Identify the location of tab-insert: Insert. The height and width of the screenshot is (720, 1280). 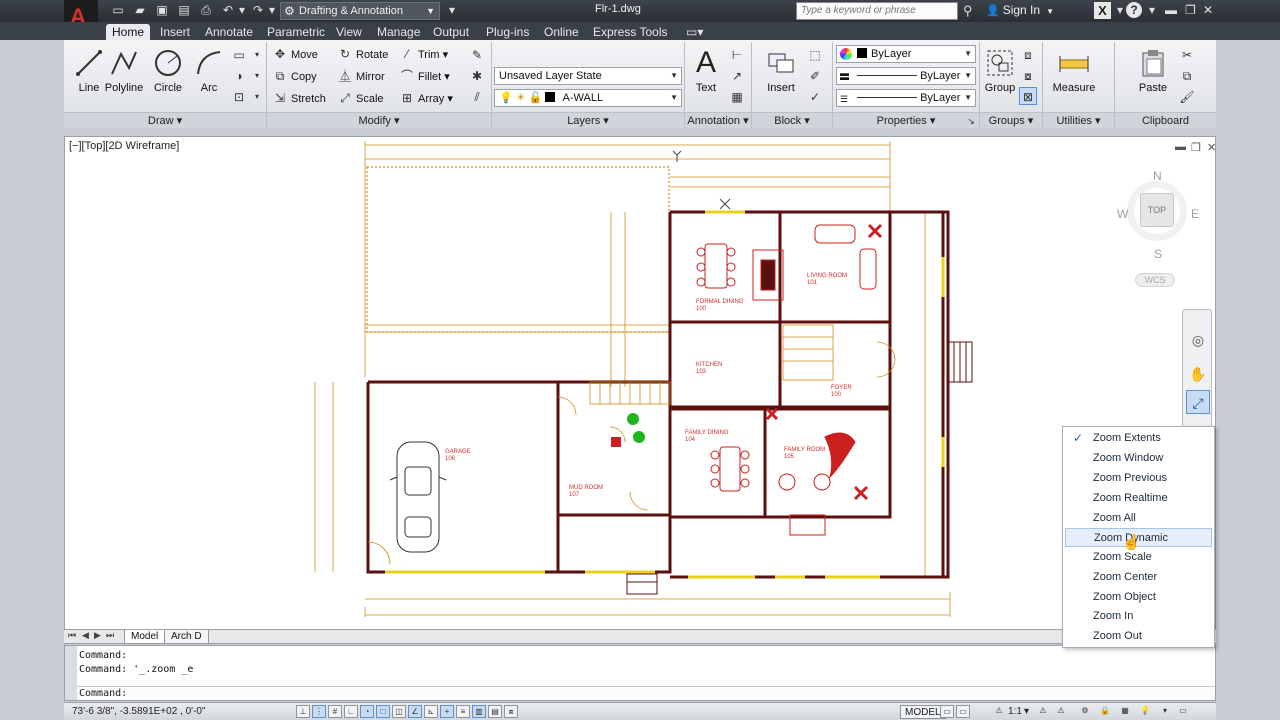
(175, 32).